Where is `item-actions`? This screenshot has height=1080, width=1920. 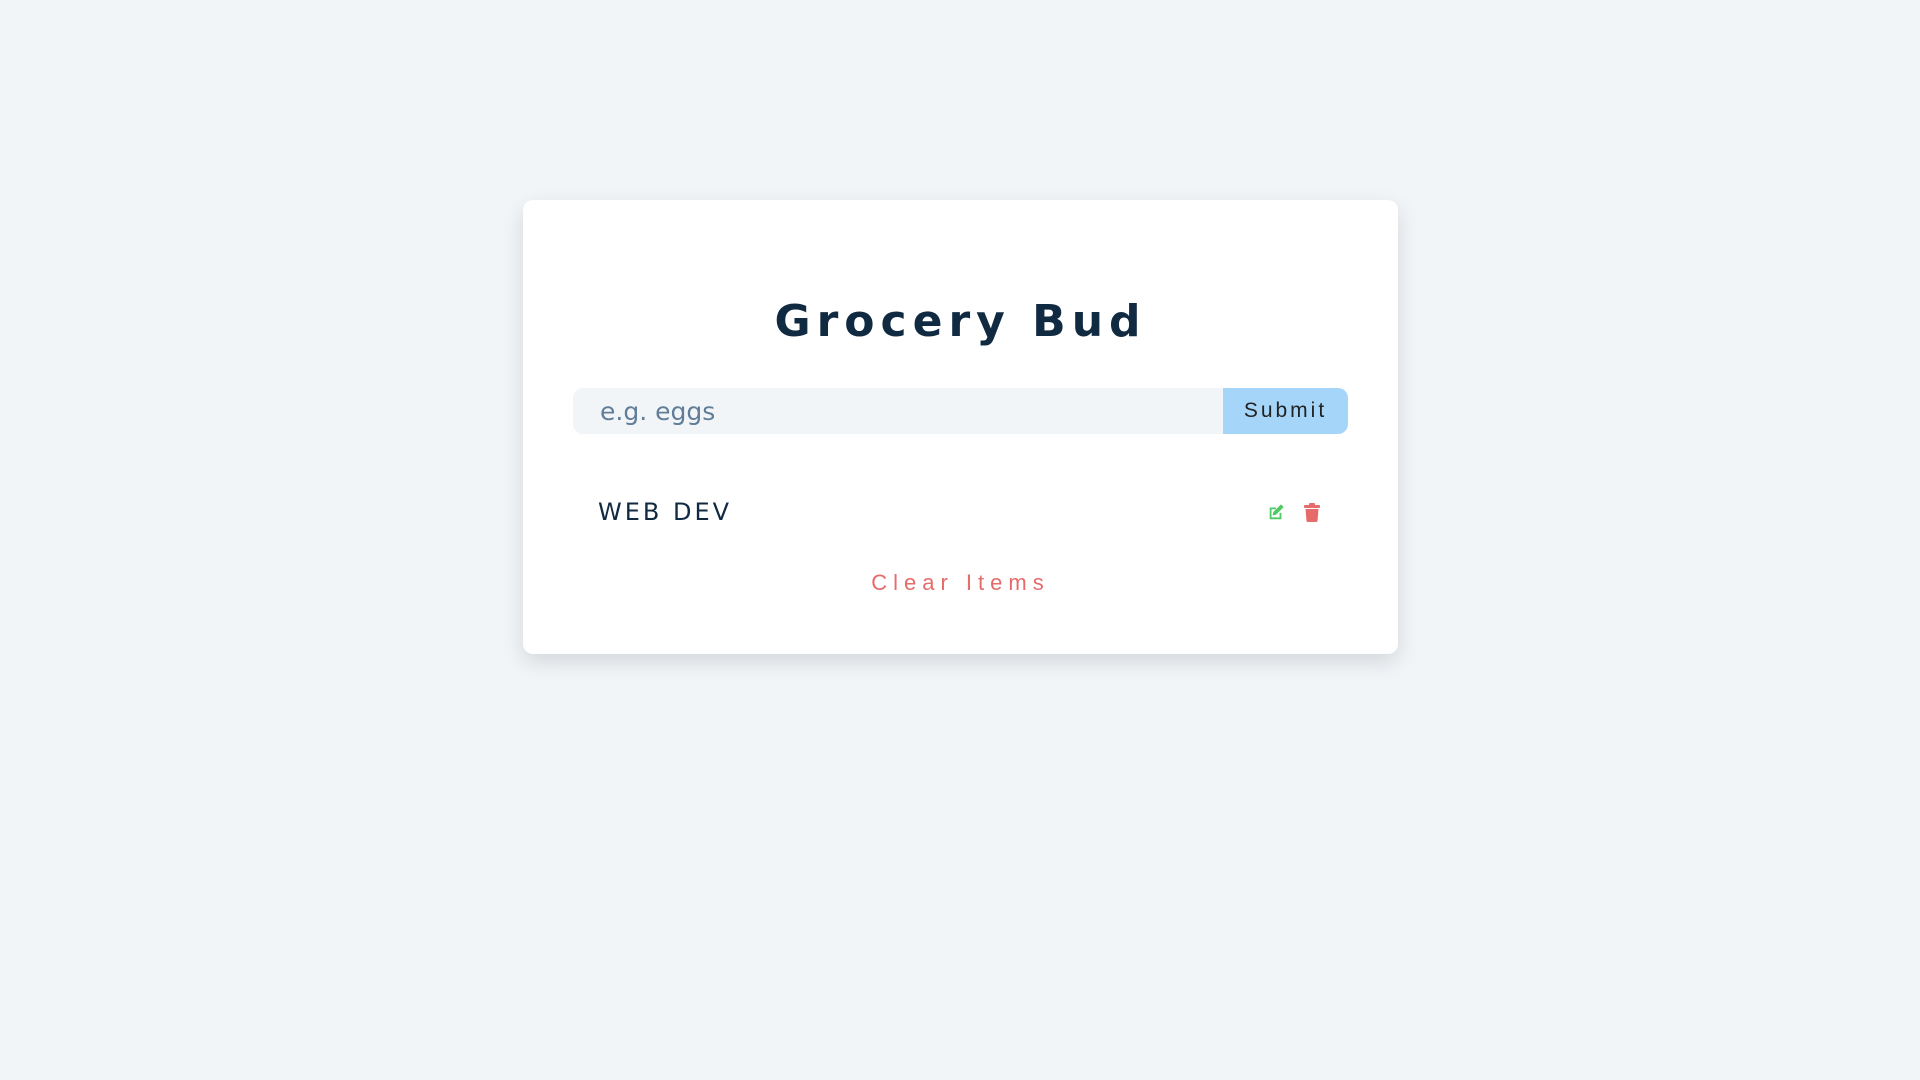 item-actions is located at coordinates (1294, 512).